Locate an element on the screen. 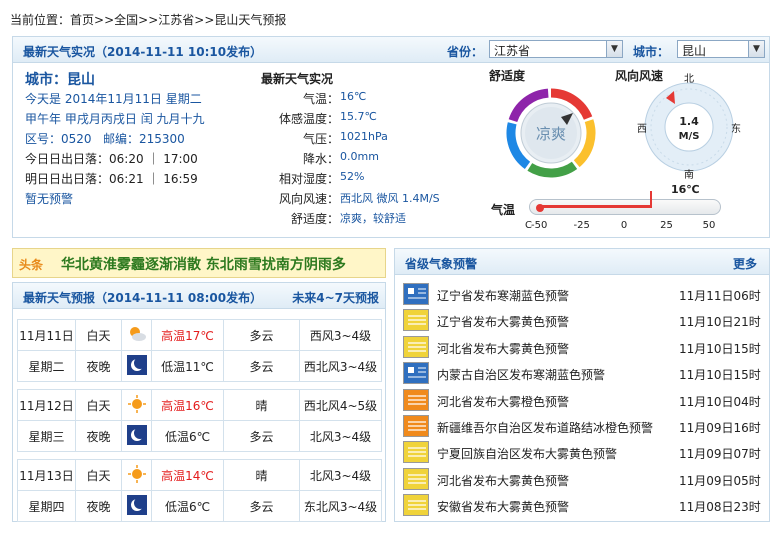 The image size is (780, 534). obs-value: 0.0mm is located at coordinates (359, 156).